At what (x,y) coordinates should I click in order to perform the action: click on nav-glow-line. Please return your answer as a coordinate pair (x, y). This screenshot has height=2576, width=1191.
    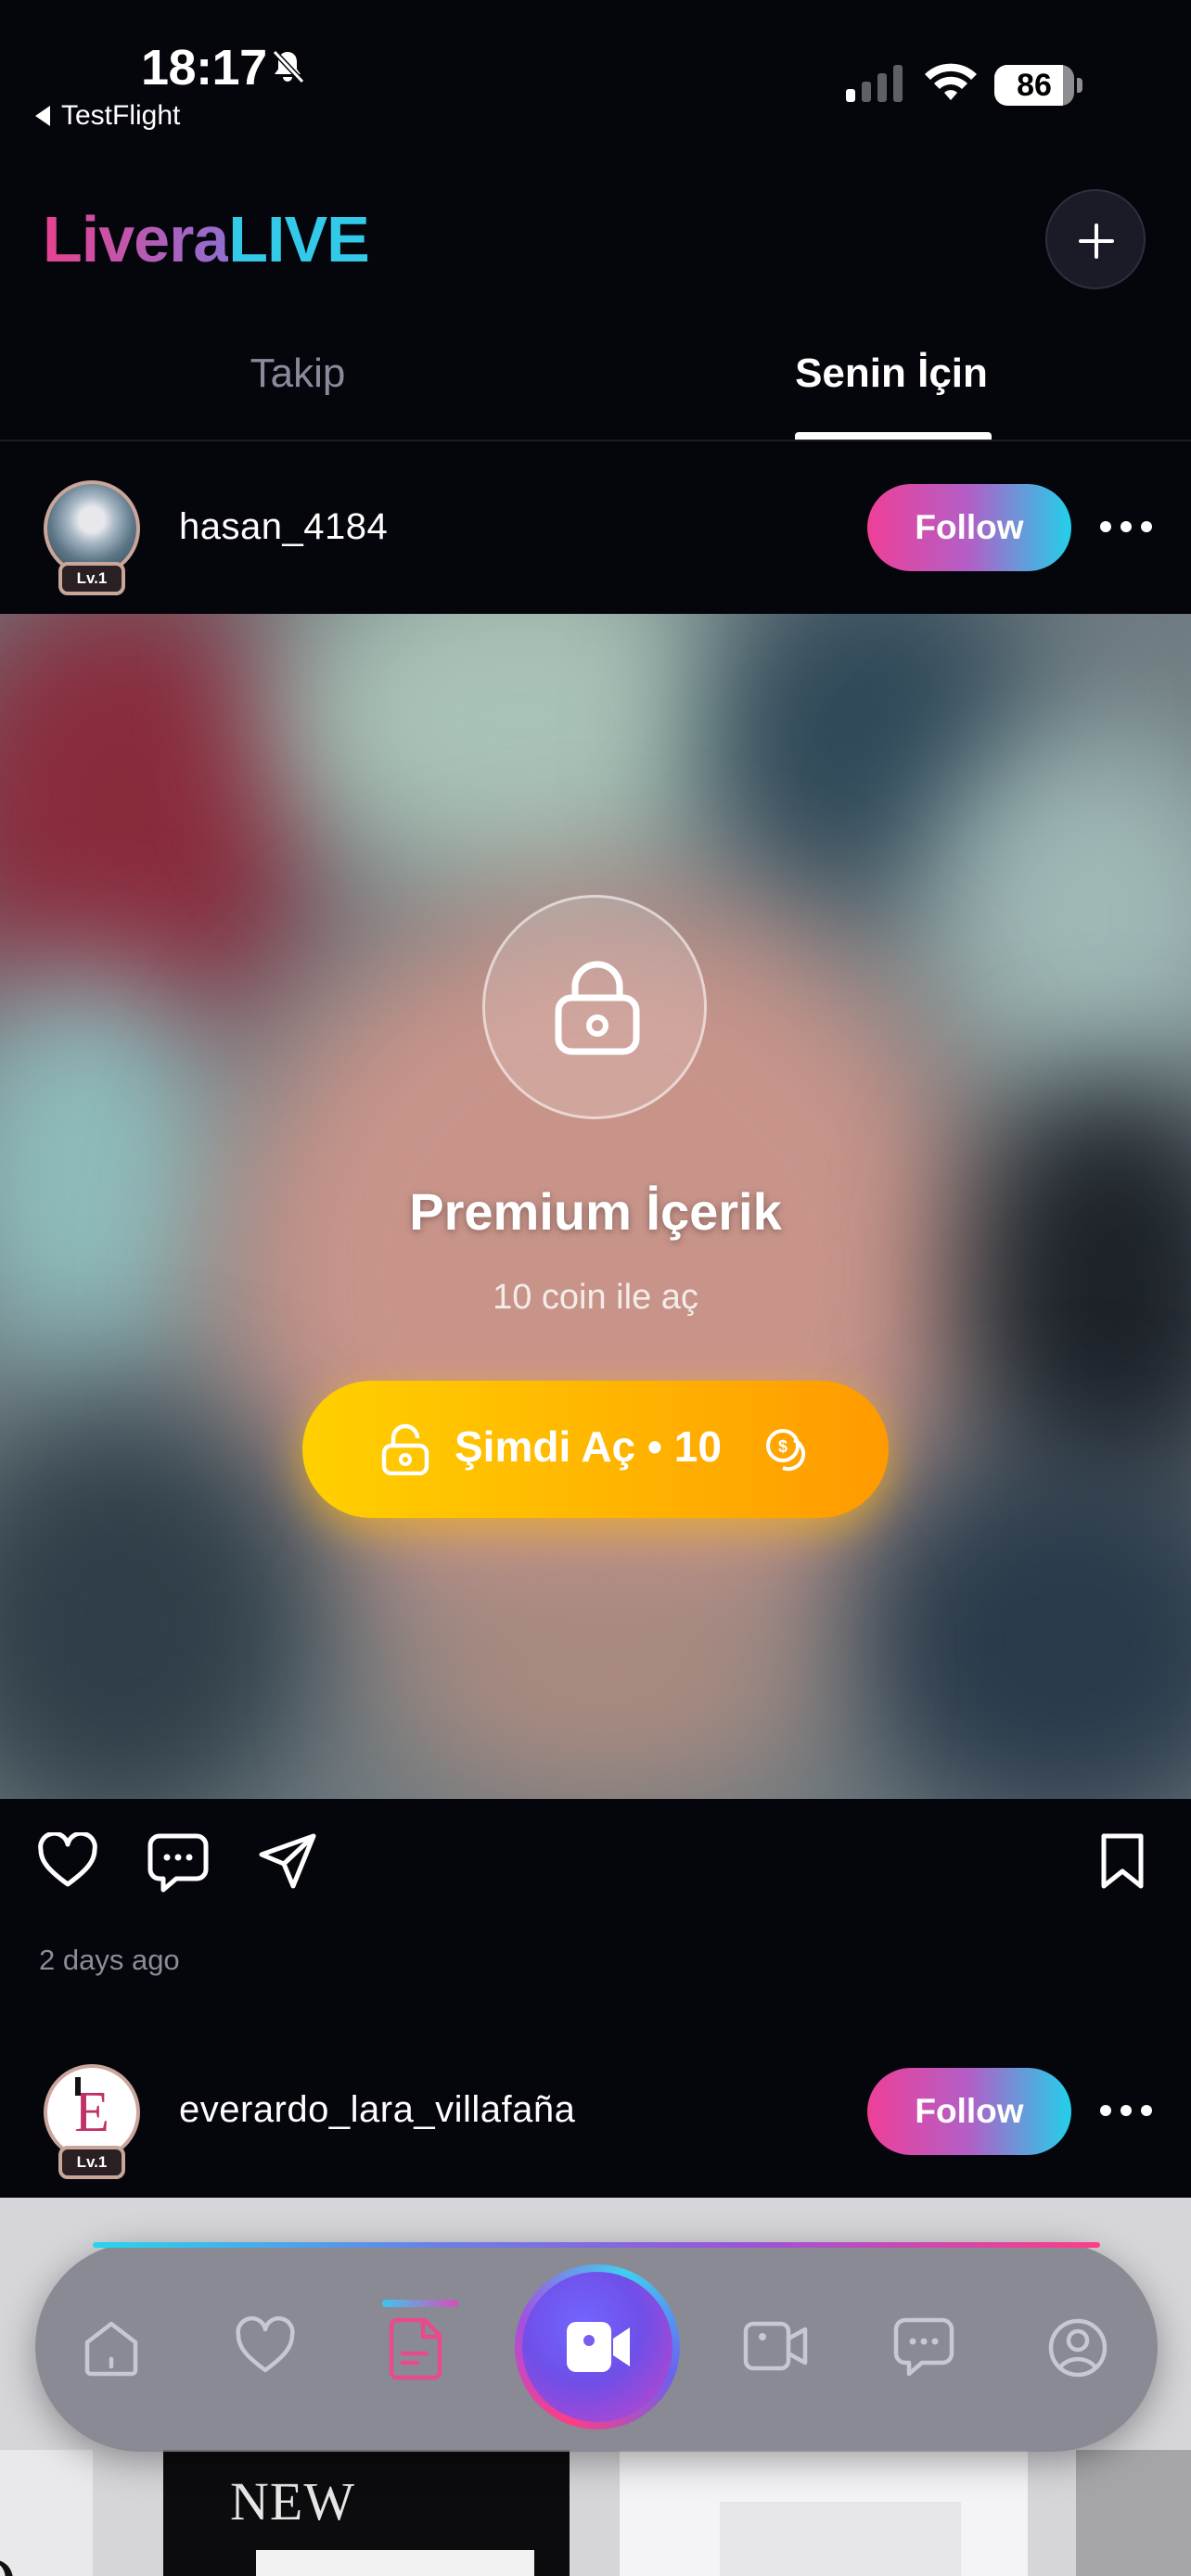
    Looking at the image, I should click on (597, 2245).